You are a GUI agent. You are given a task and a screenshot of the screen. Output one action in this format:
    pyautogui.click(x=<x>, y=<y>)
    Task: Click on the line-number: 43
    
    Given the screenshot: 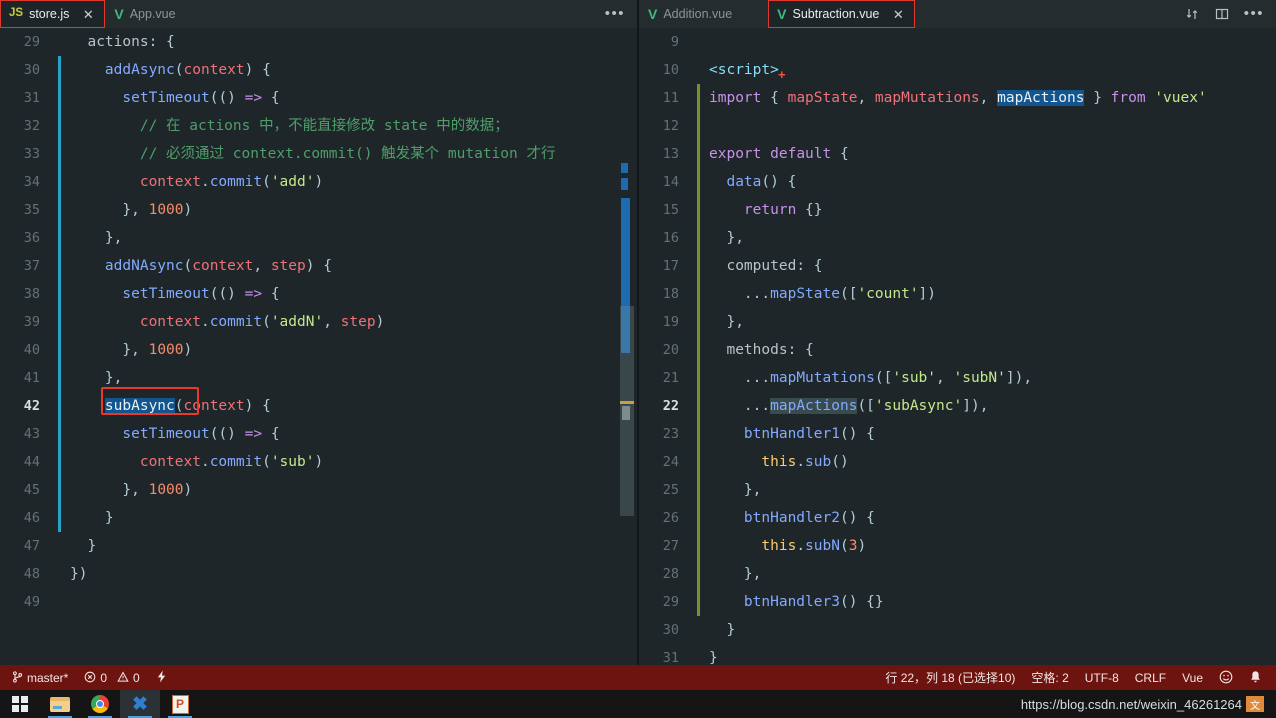 What is the action you would take?
    pyautogui.click(x=31, y=434)
    